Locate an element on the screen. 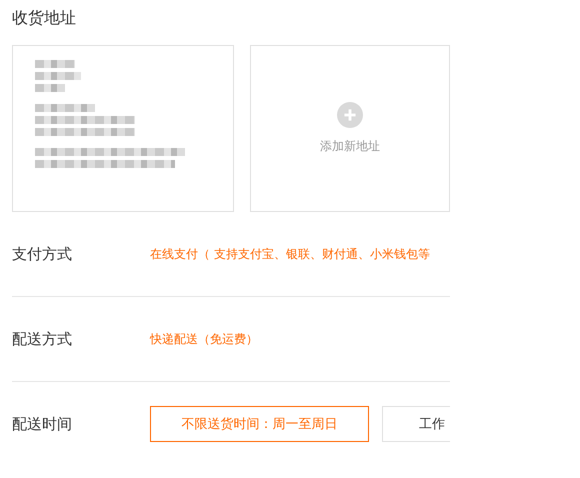  row-label: 配送方式 is located at coordinates (42, 339).